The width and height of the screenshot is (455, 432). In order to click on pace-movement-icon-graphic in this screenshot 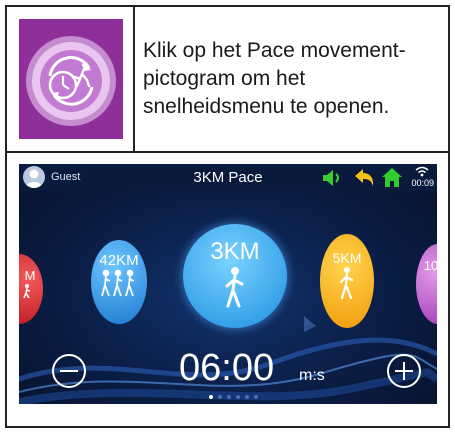, I will do `click(71, 79)`.